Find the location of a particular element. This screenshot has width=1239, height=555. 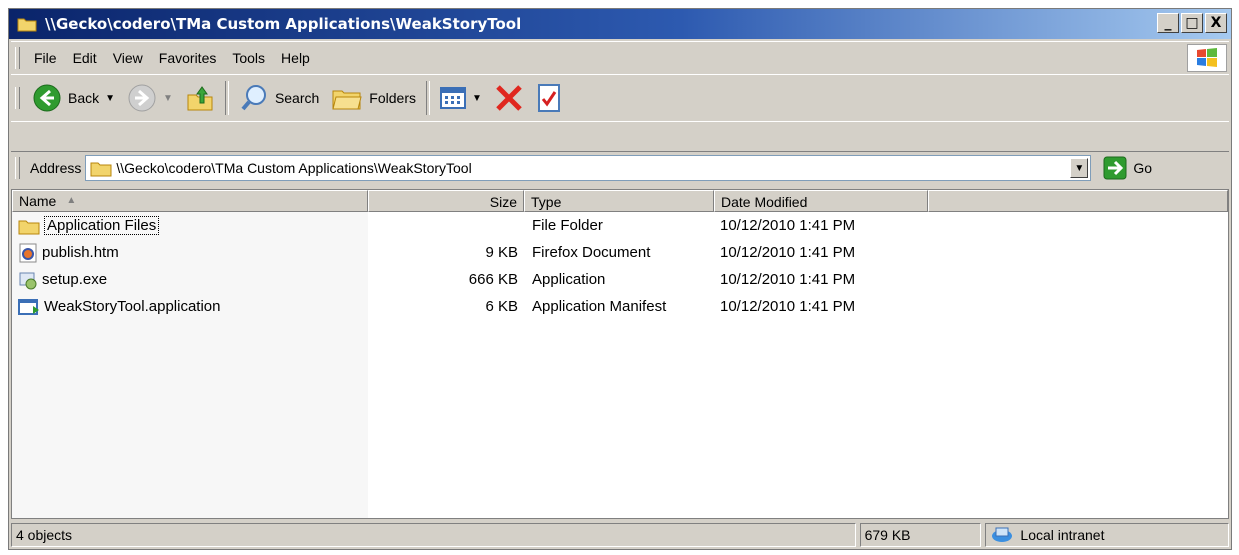

file-name: setup.exe is located at coordinates (75, 279).